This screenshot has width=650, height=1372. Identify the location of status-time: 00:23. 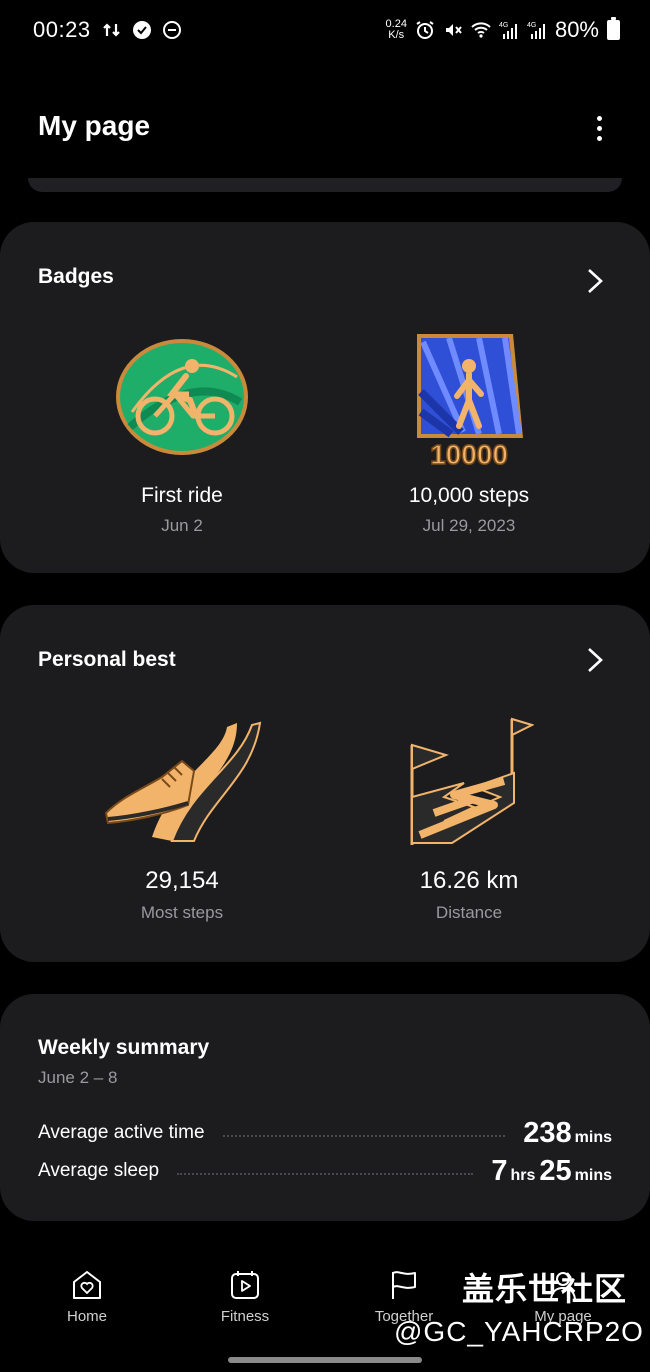
(62, 29).